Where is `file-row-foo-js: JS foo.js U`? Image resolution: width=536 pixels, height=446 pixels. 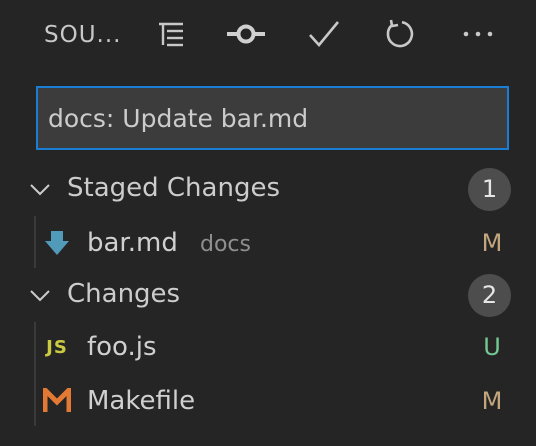 file-row-foo-js: JS foo.js U is located at coordinates (268, 347).